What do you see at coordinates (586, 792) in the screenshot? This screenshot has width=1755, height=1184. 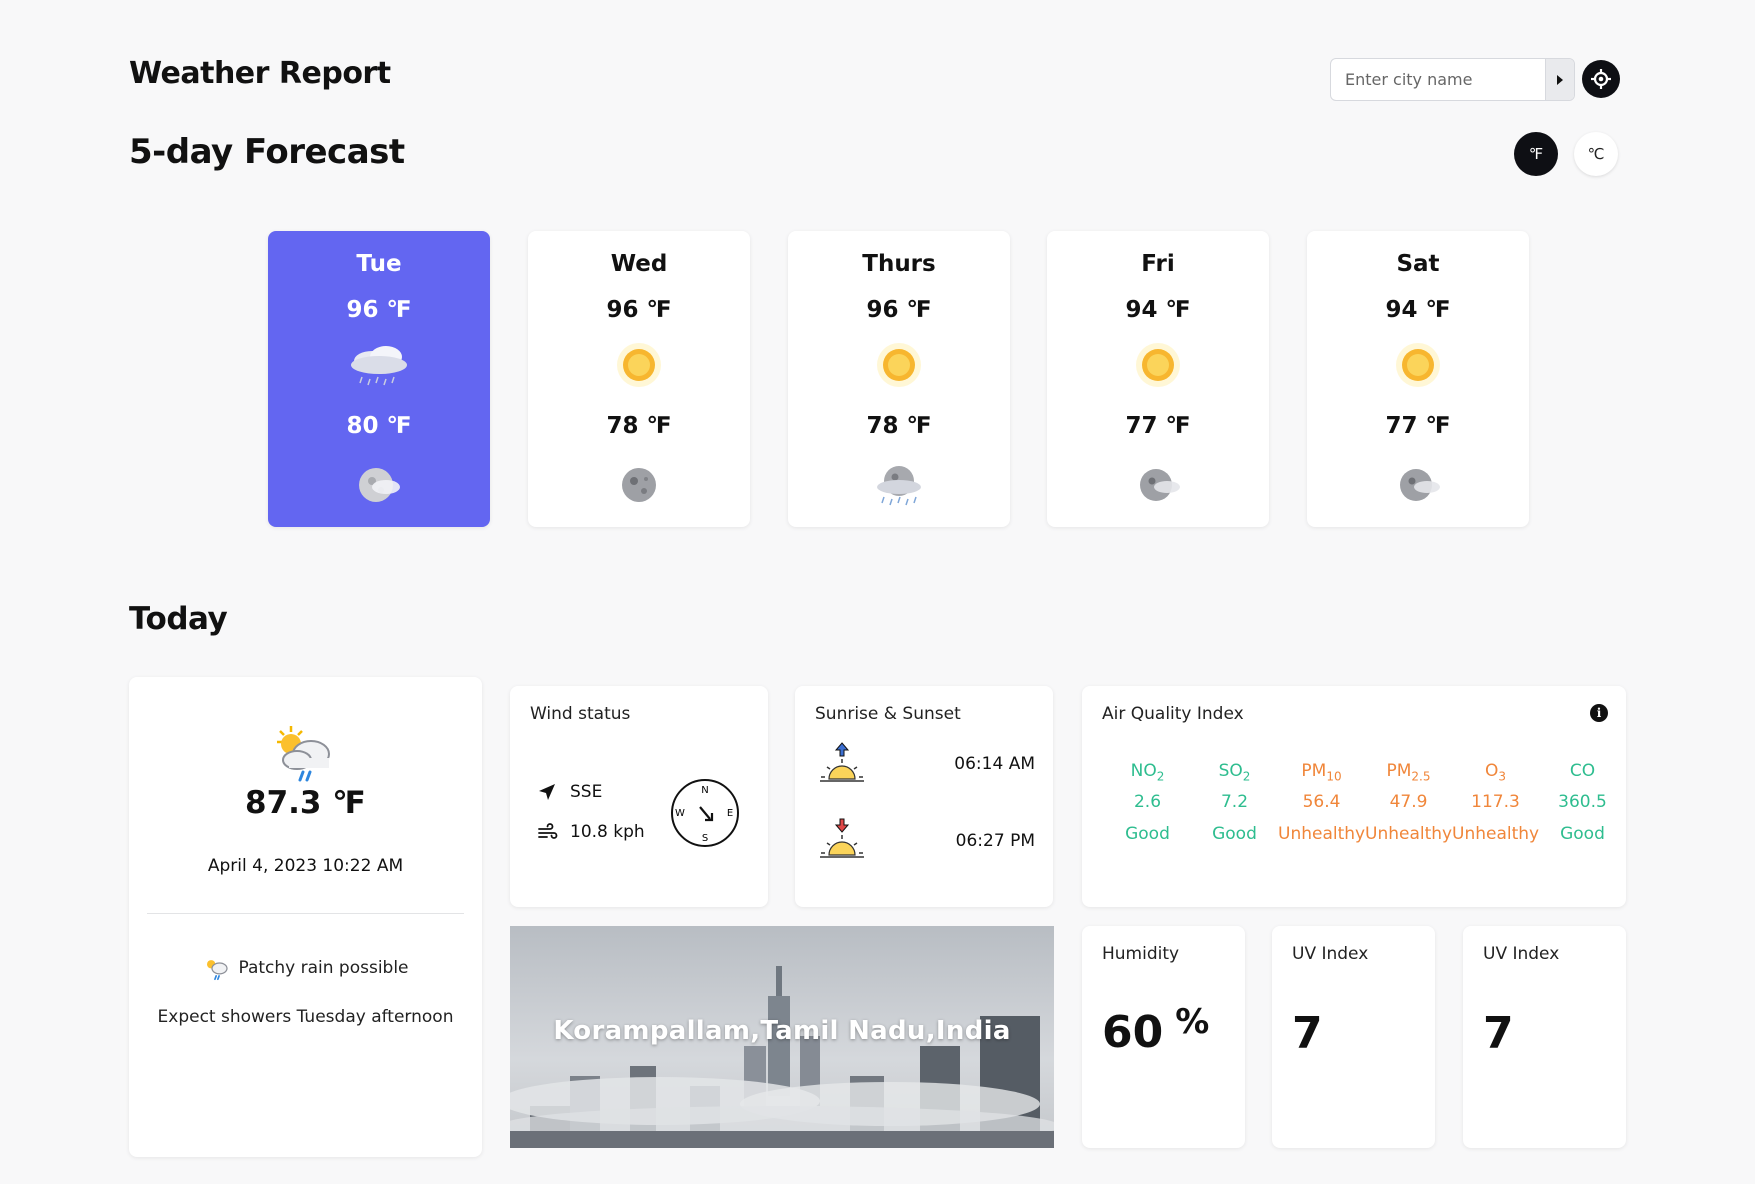 I see `wind-direction-value: SSE` at bounding box center [586, 792].